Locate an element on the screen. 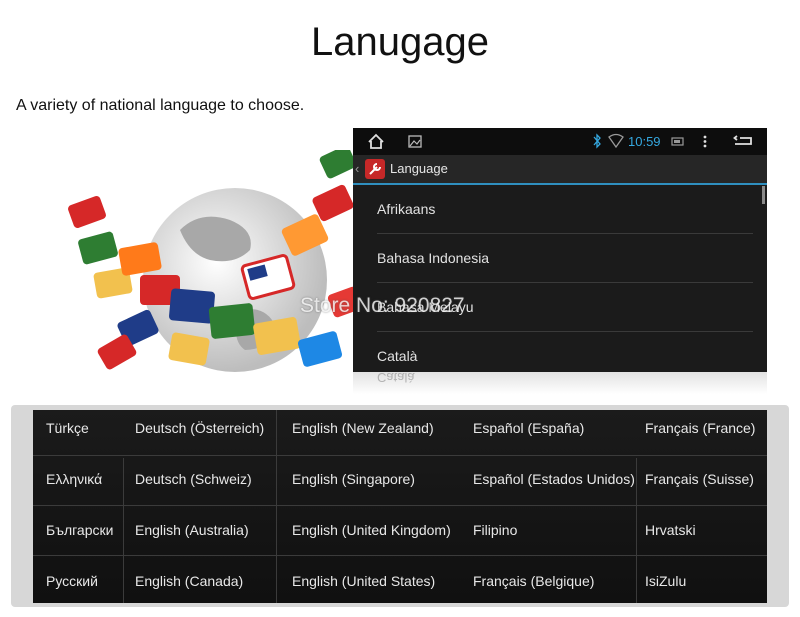 The image size is (800, 617). table-cell: Български is located at coordinates (80, 530).